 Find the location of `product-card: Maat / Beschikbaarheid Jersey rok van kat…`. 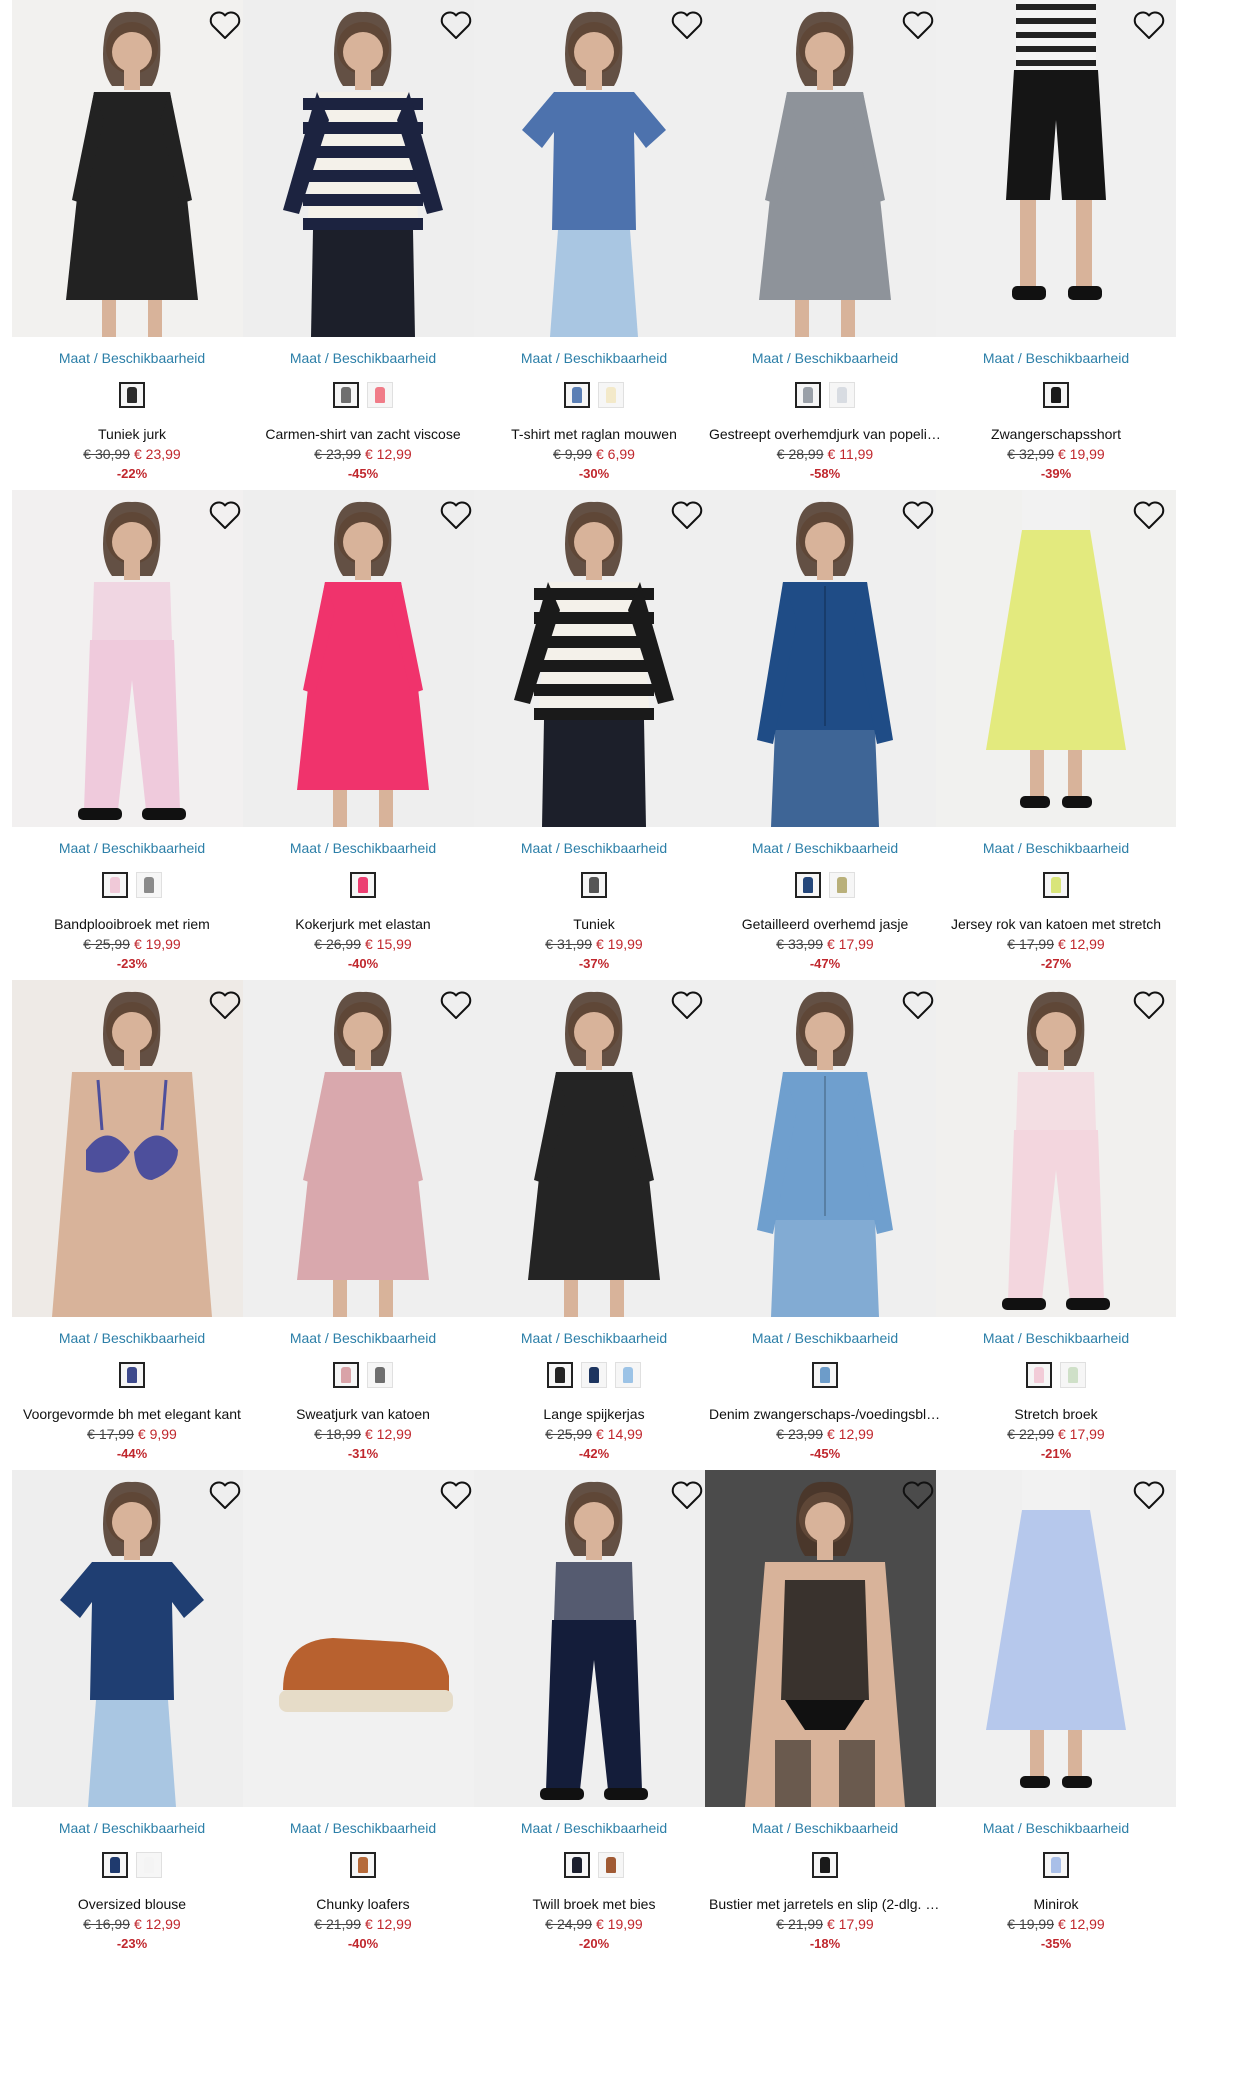

product-card: Maat / Beschikbaarheid Jersey rok van kat… is located at coordinates (1056, 740).